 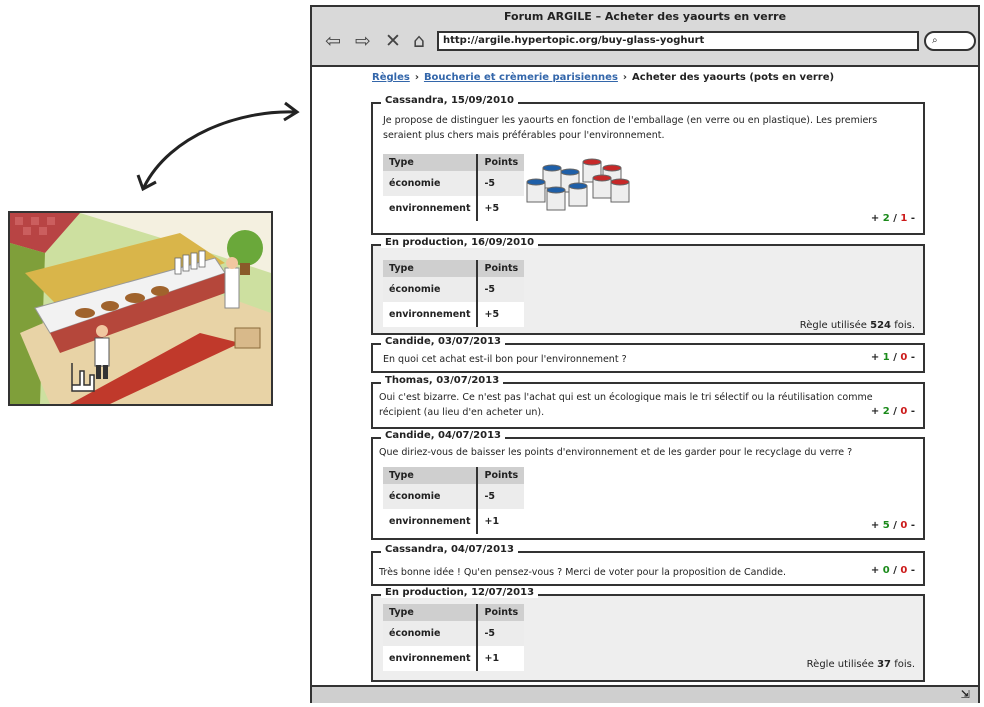 I want to click on resize-grip-icon: ⇲, so click(x=965, y=694).